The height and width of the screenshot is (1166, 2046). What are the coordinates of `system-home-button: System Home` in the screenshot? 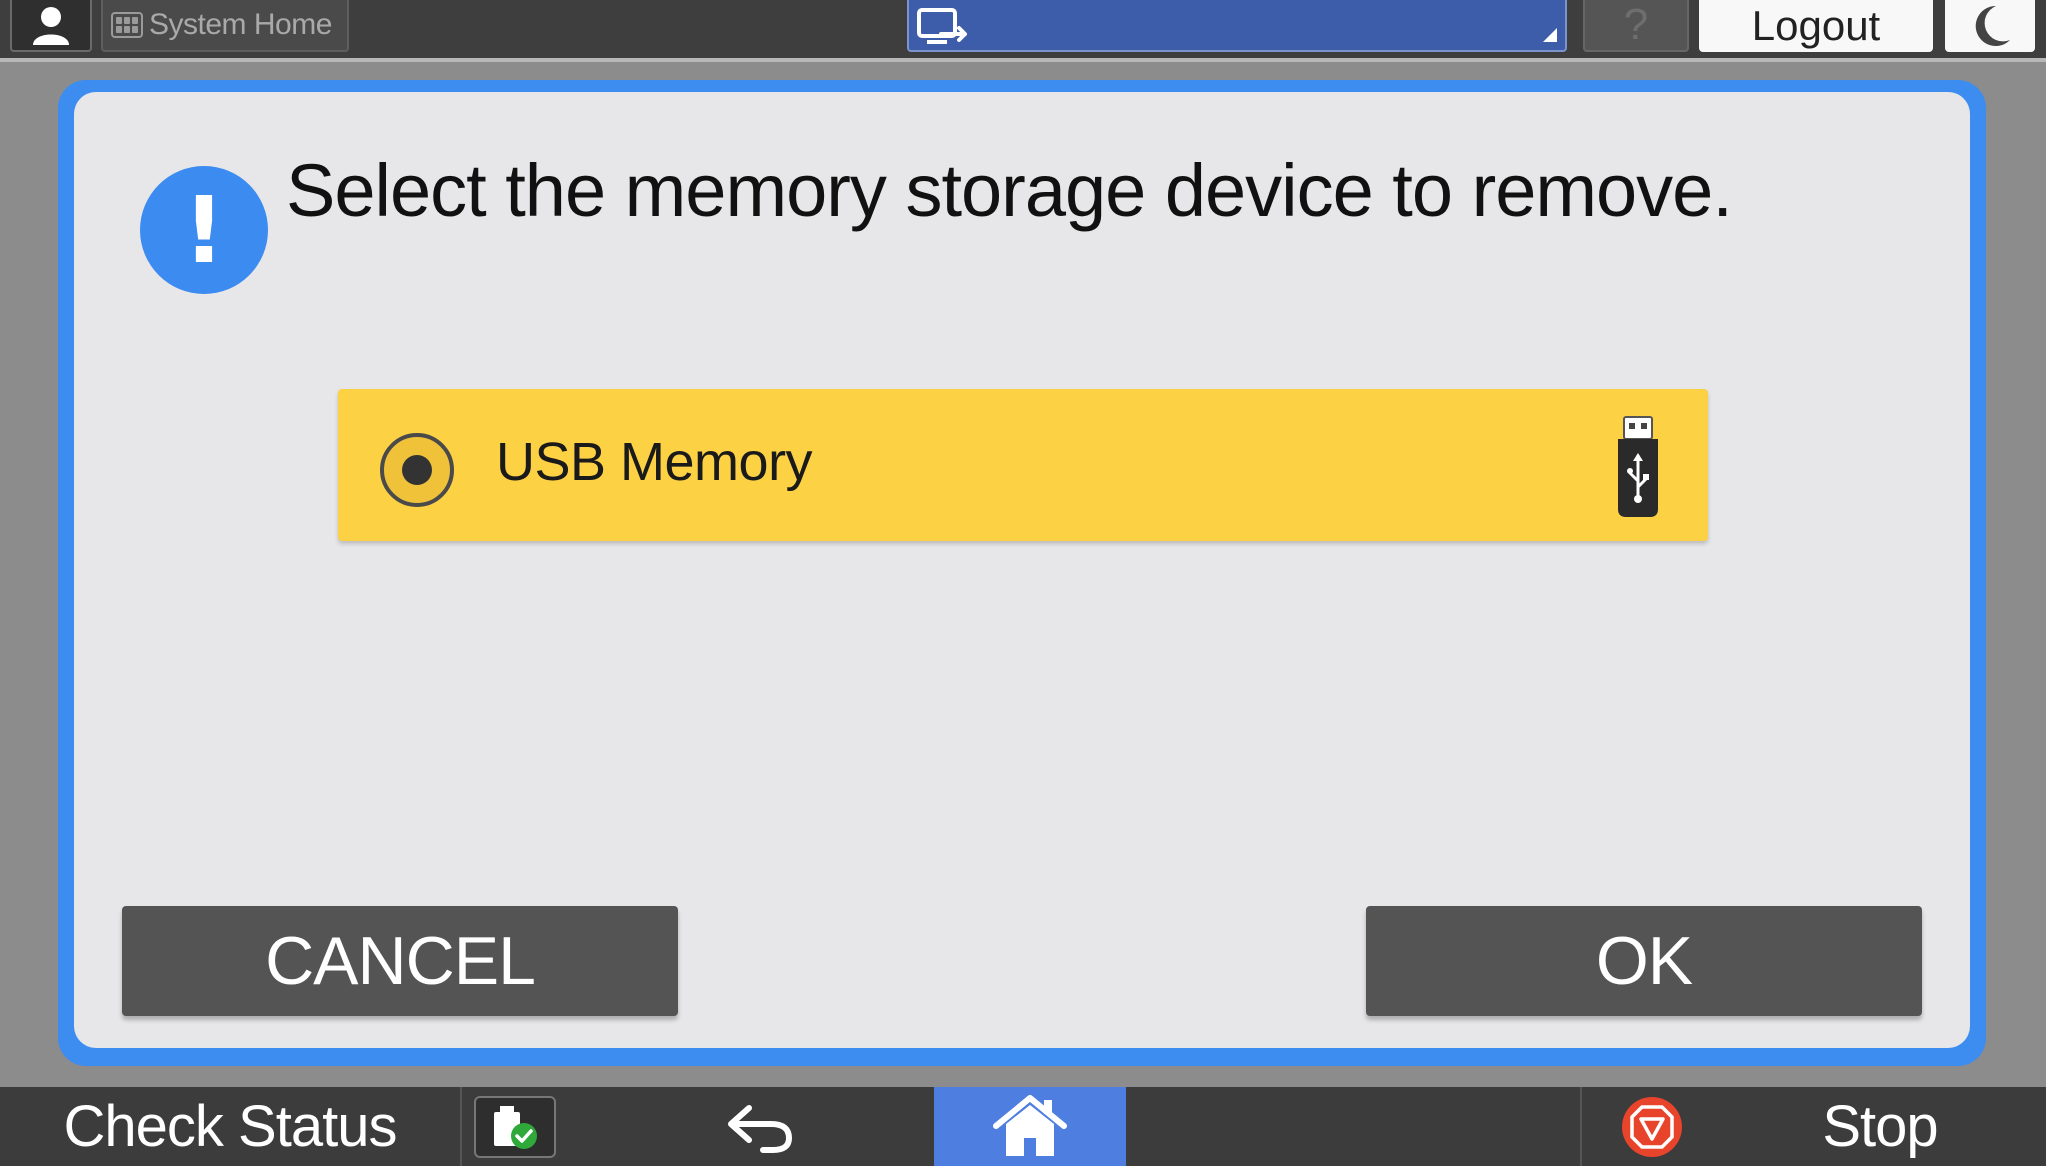 It's located at (225, 26).